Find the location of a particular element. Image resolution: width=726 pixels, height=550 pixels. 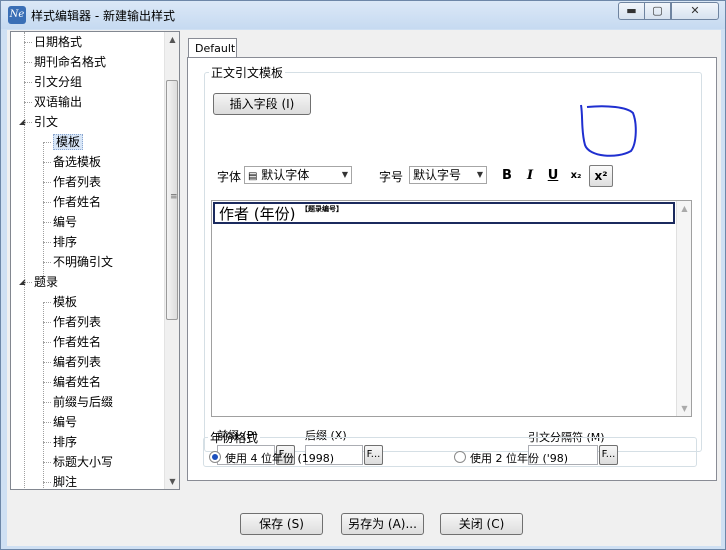

tree-scroll-thumb: ≡ is located at coordinates (172, 200).